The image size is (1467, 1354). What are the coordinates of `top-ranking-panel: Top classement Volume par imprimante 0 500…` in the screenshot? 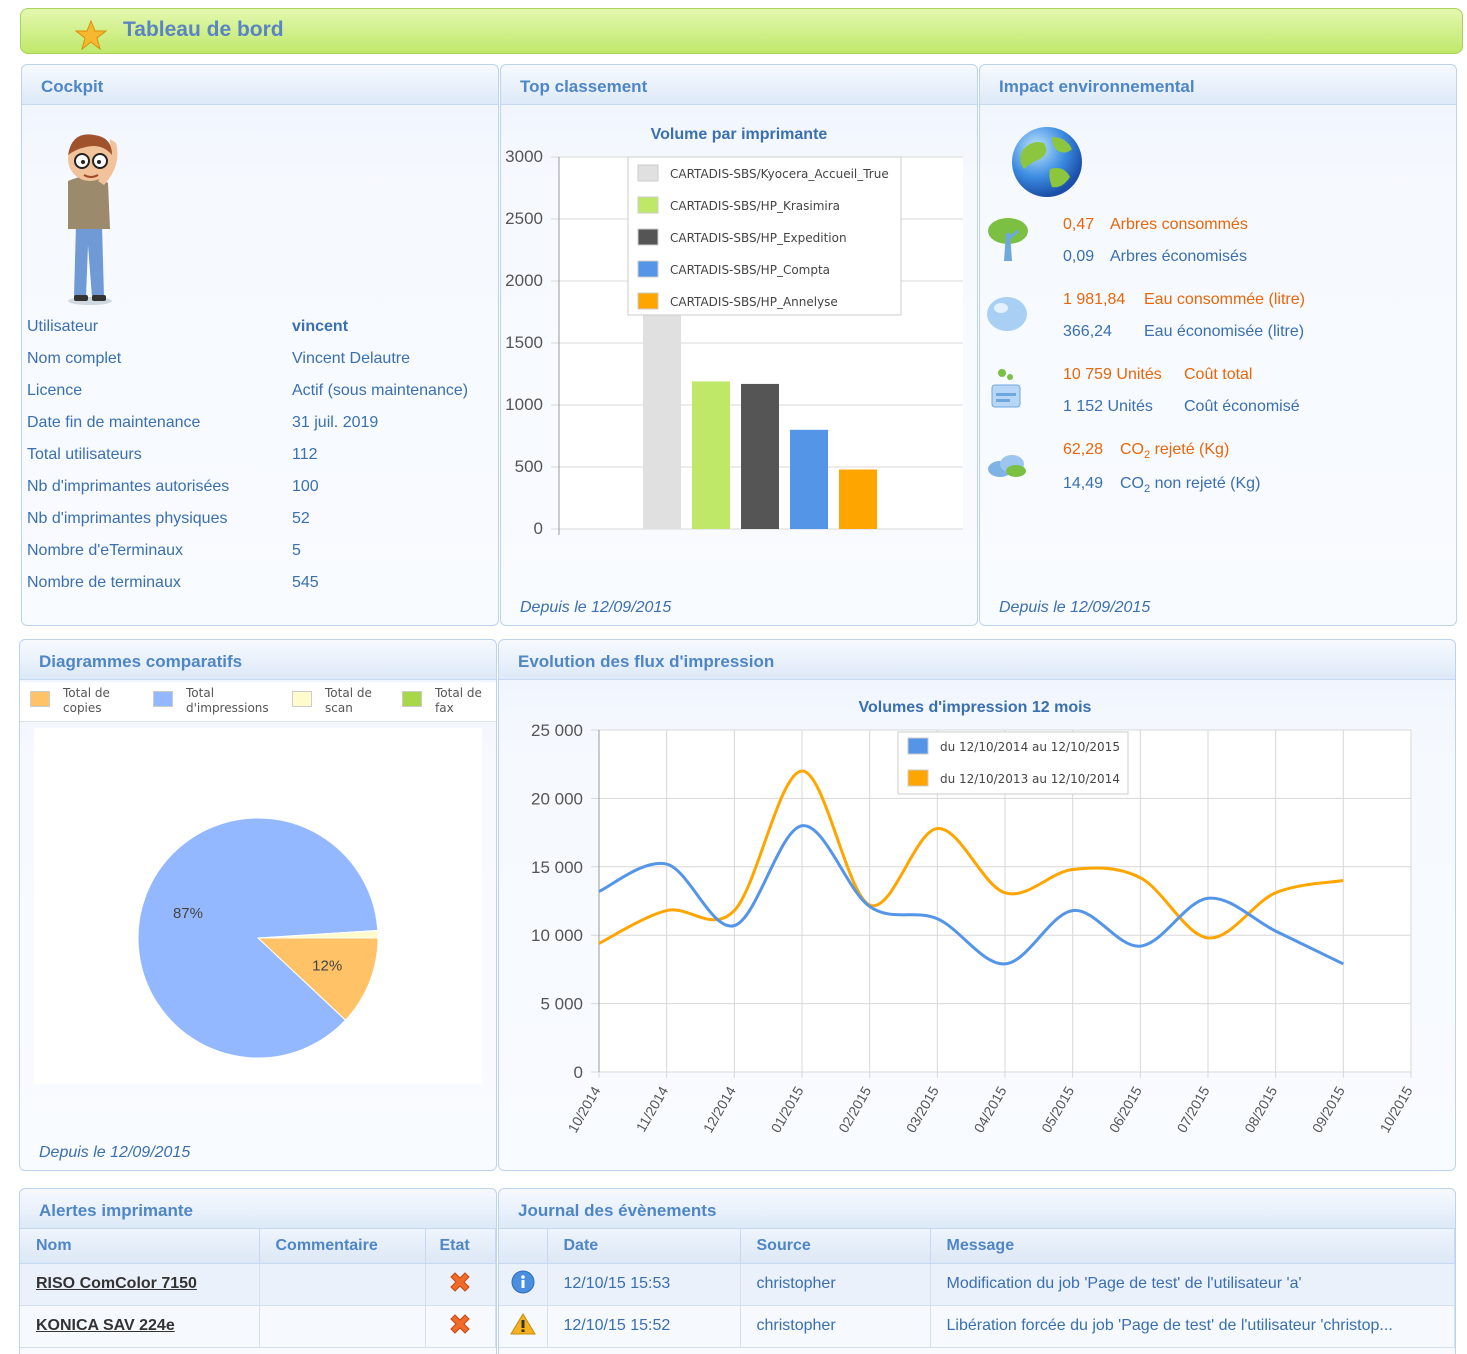 It's located at (739, 345).